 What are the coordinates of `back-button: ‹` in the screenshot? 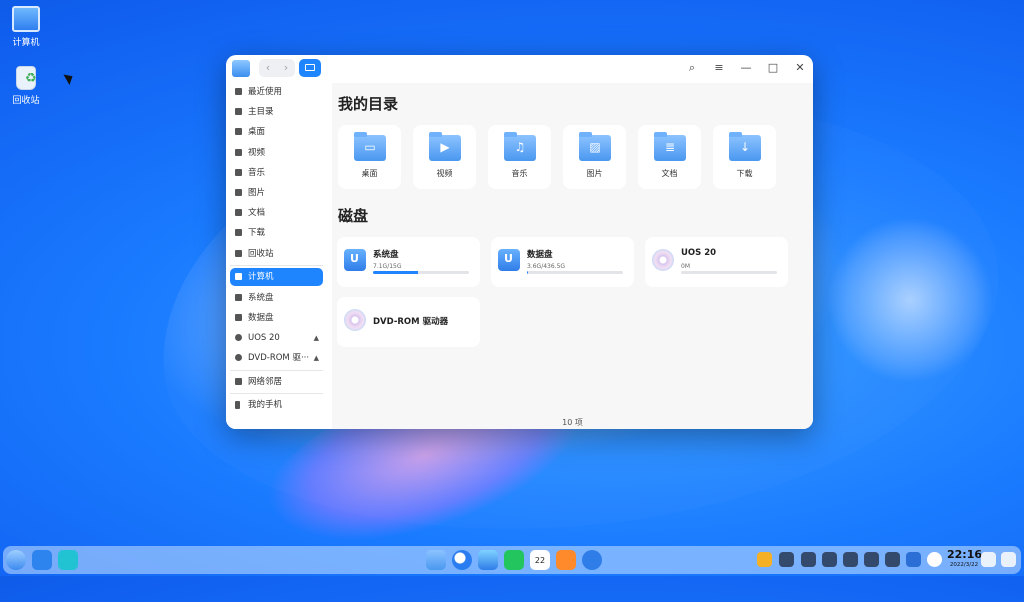 It's located at (268, 68).